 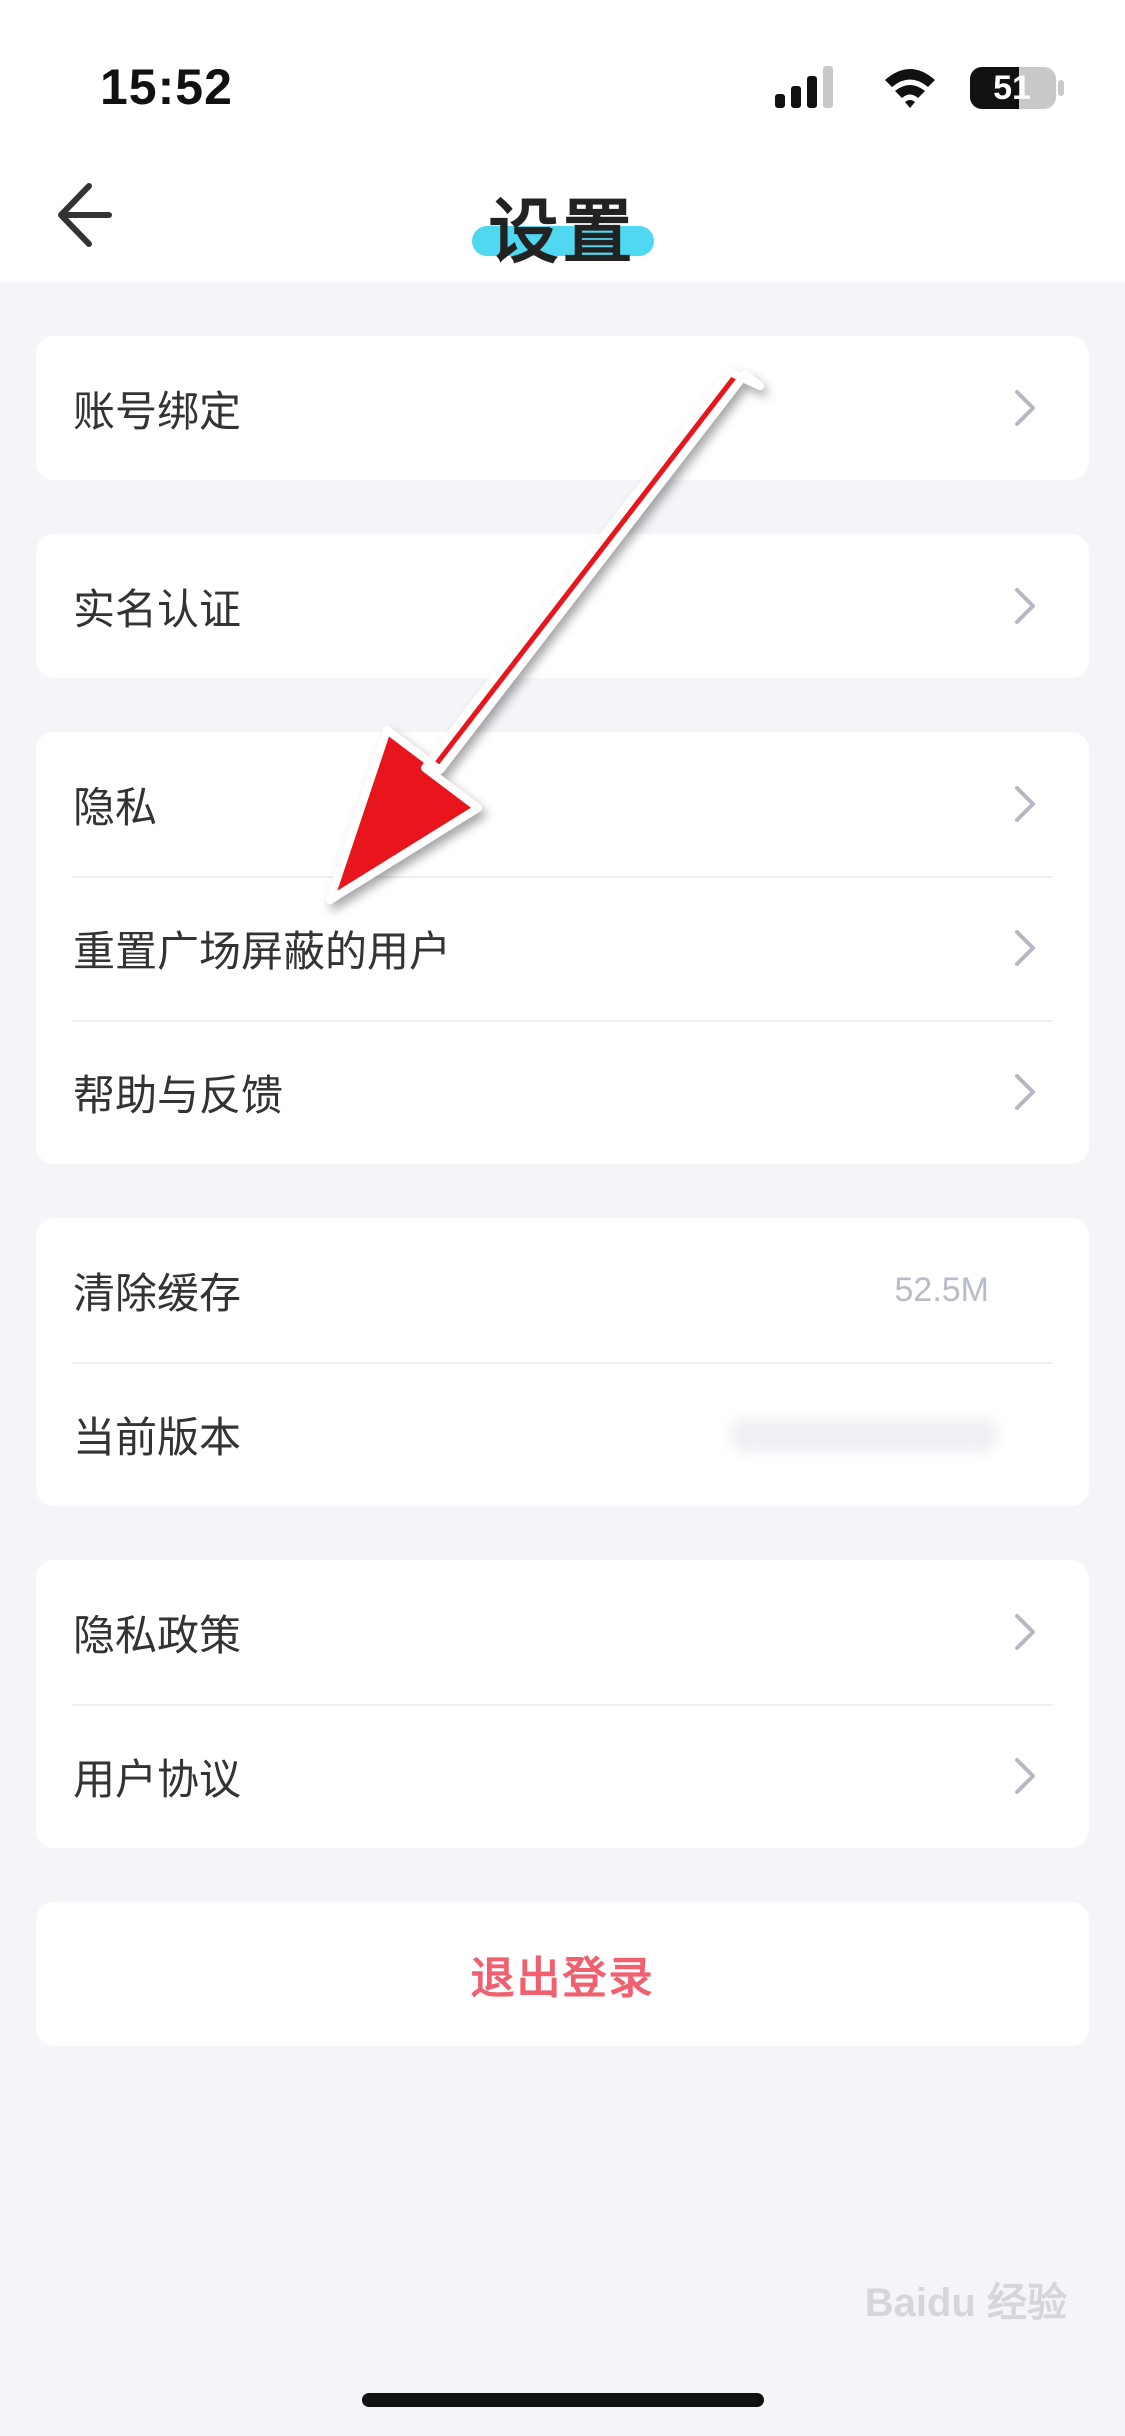 I want to click on row-label: 重置广场屏蔽的用户, so click(x=262, y=951).